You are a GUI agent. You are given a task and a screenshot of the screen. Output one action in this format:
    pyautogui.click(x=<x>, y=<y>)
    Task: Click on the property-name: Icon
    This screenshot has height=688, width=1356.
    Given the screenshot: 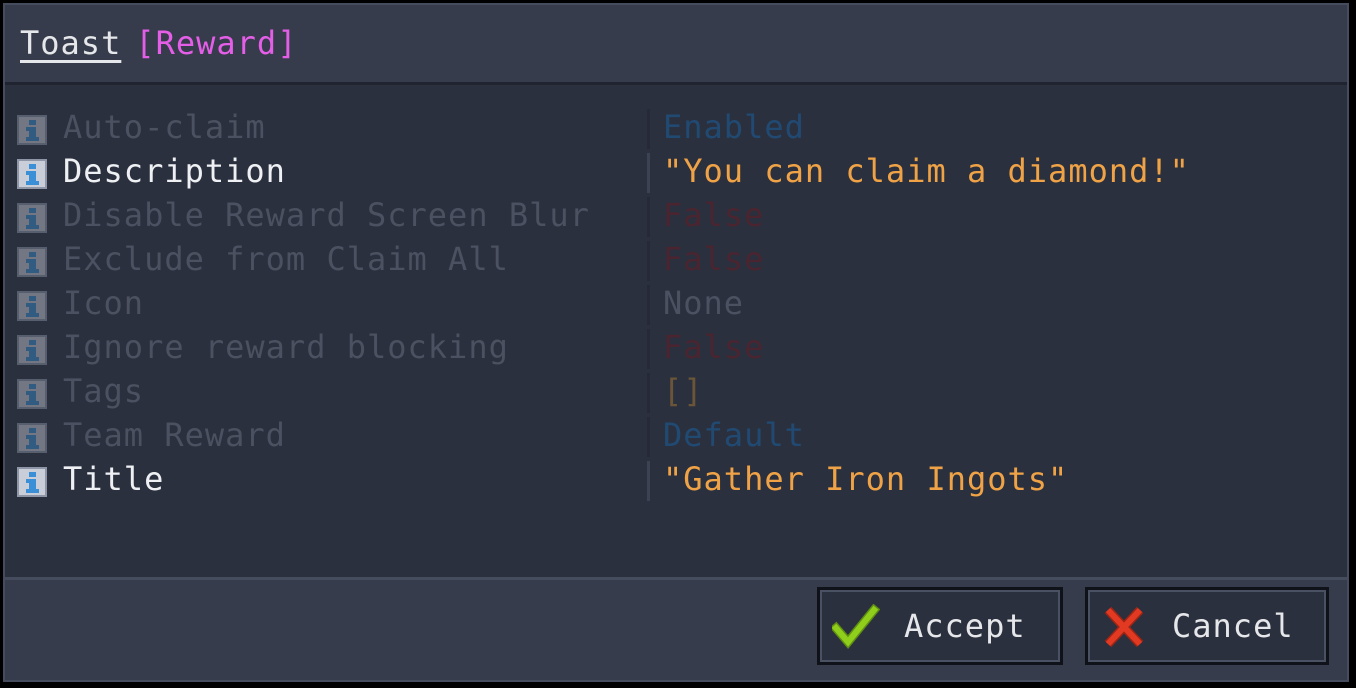 What is the action you would take?
    pyautogui.click(x=104, y=303)
    